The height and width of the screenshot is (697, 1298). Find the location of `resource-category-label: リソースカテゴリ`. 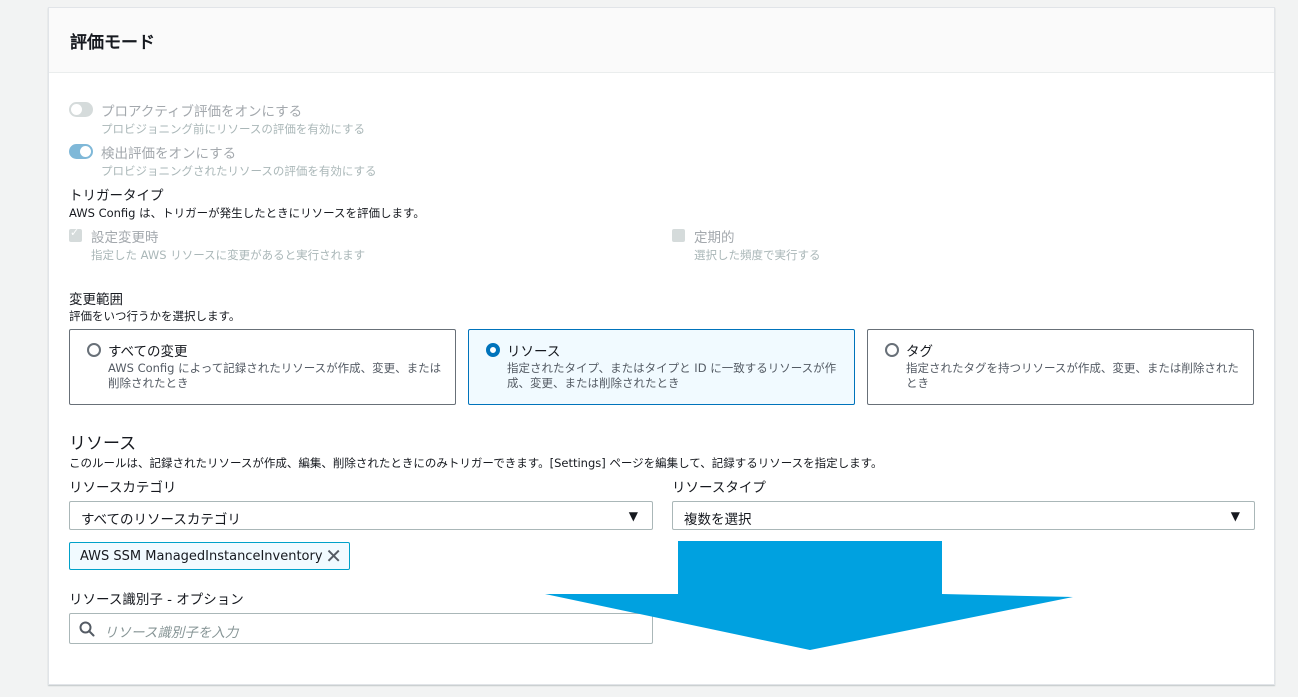

resource-category-label: リソースカテゴリ is located at coordinates (123, 488).